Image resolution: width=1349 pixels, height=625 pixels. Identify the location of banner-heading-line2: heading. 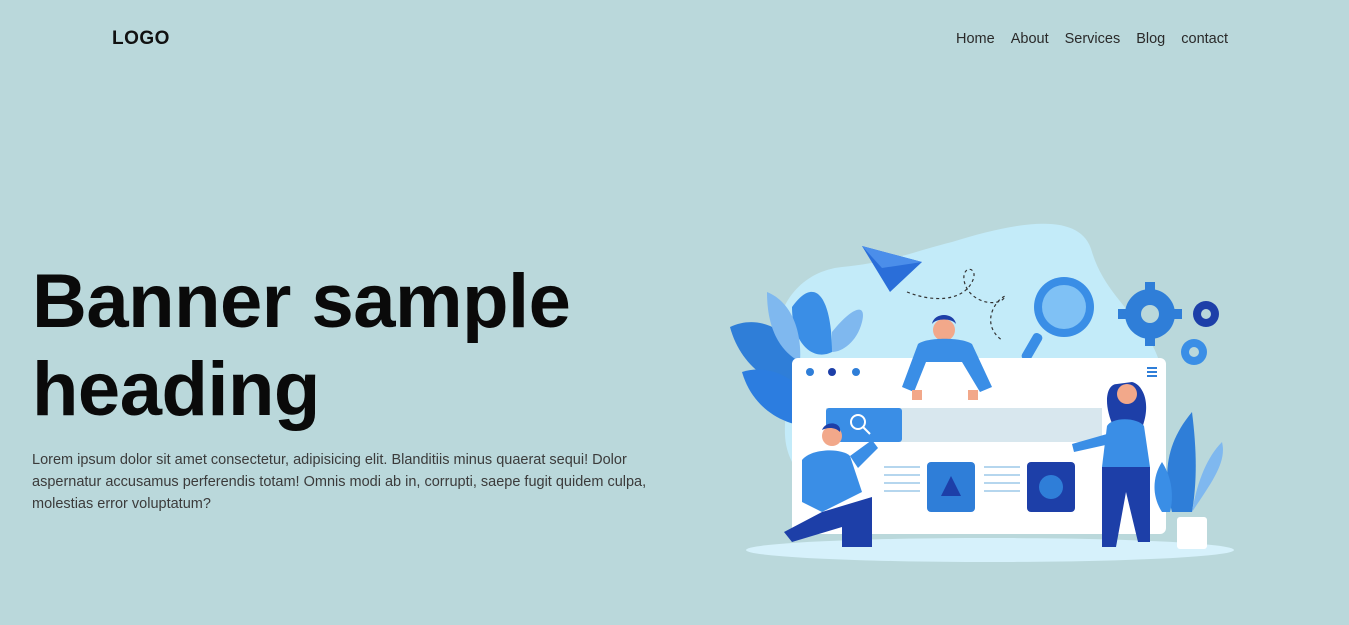
(176, 389).